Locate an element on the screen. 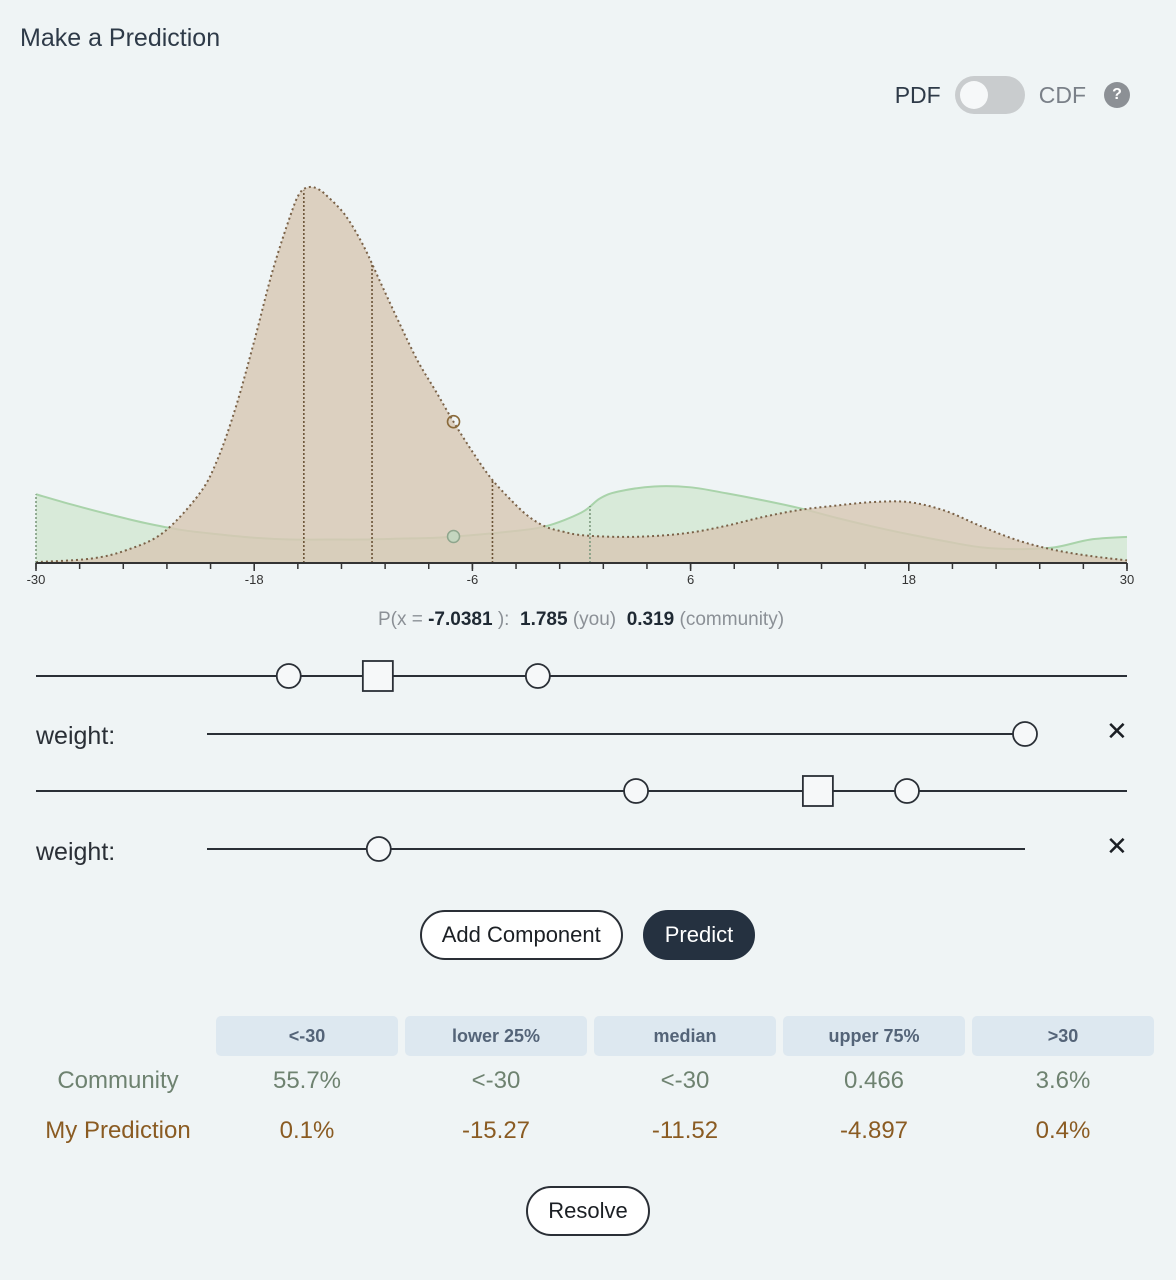  predict-button: Predict is located at coordinates (699, 935).